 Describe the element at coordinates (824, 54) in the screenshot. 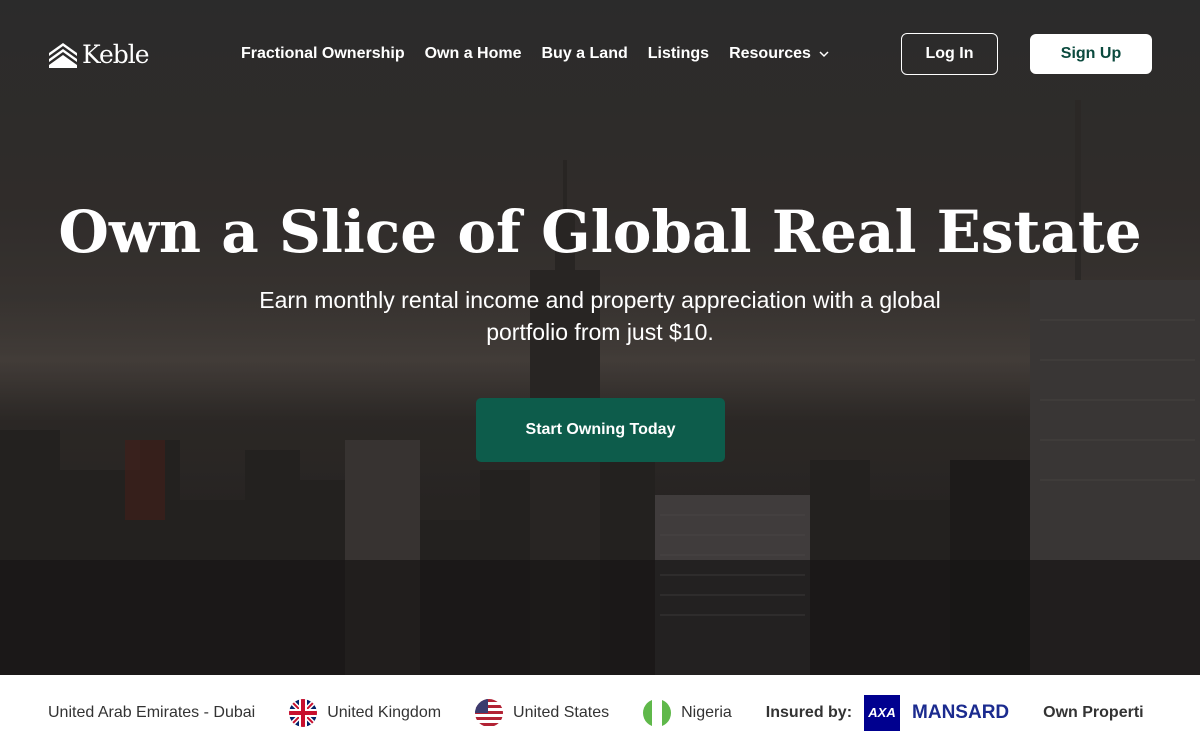

I see `chevron-down-icon` at that location.